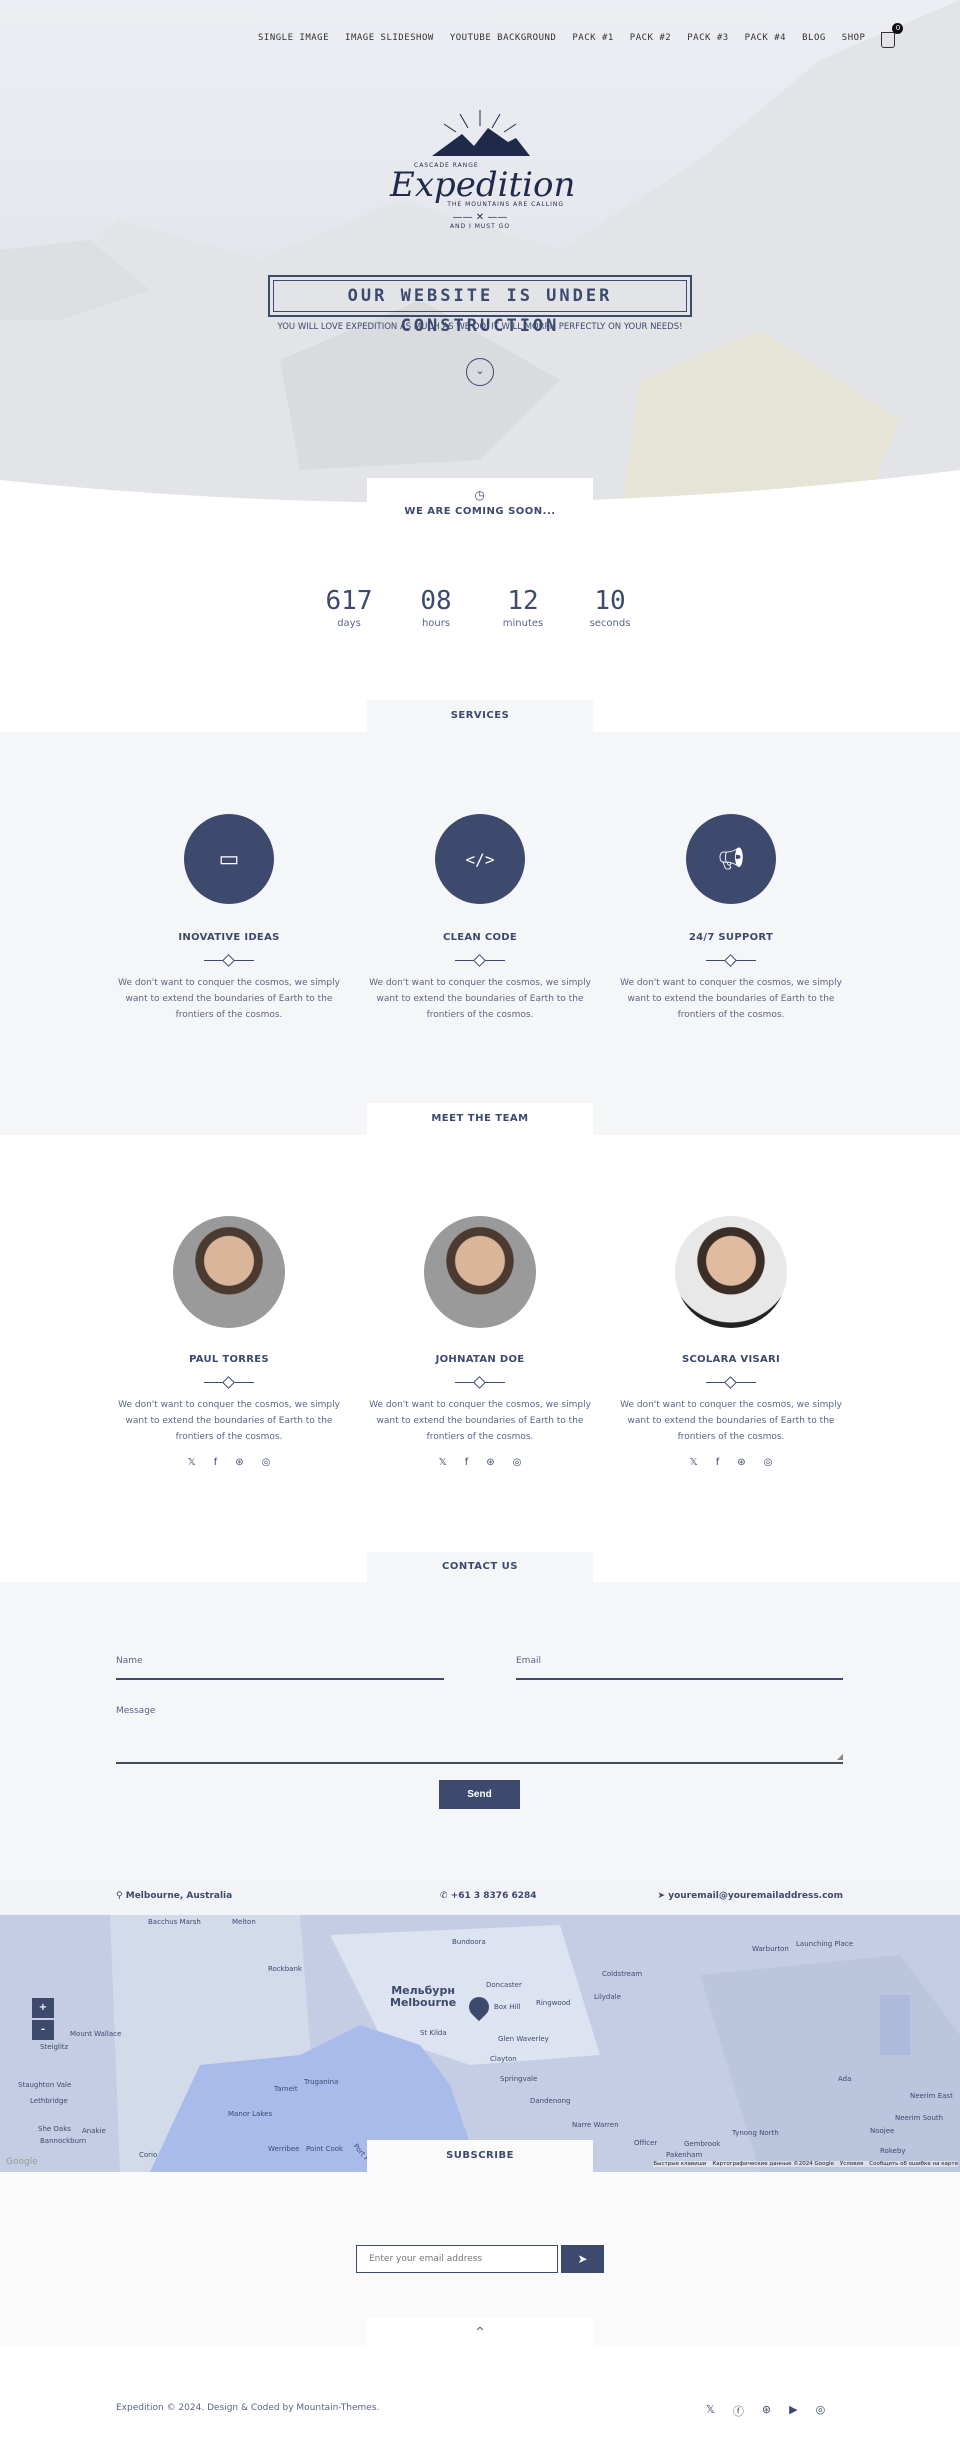 The image size is (960, 2448). Describe the element at coordinates (679, 1668) in the screenshot. I see `email-field: Email` at that location.